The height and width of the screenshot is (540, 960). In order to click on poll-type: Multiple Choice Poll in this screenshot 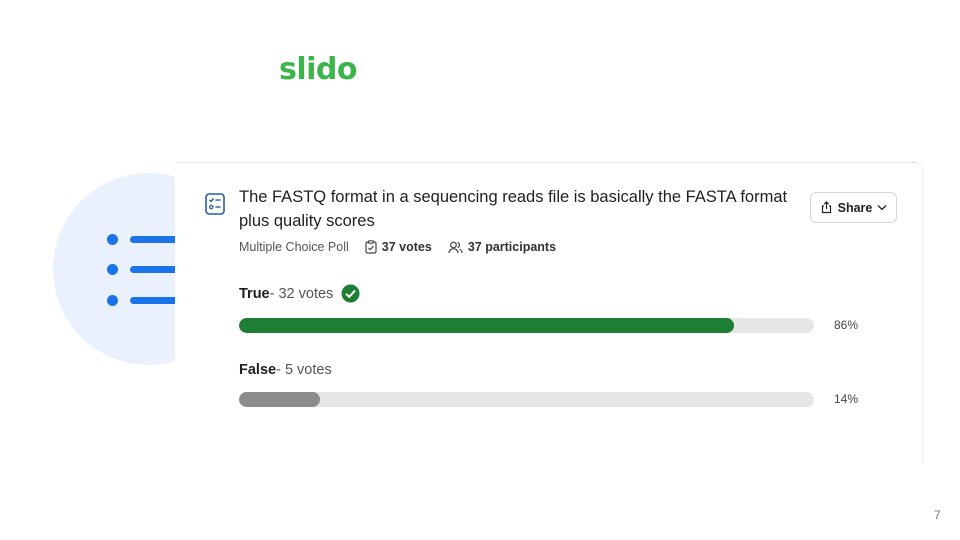, I will do `click(294, 247)`.